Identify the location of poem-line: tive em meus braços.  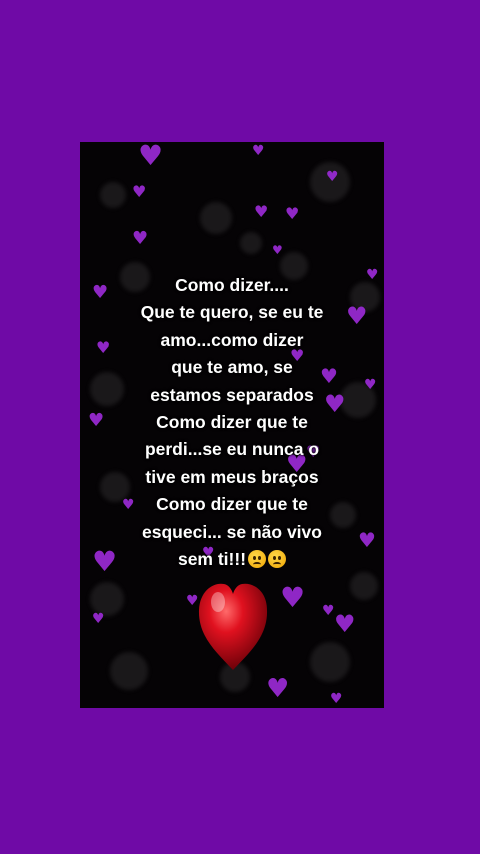
(232, 476).